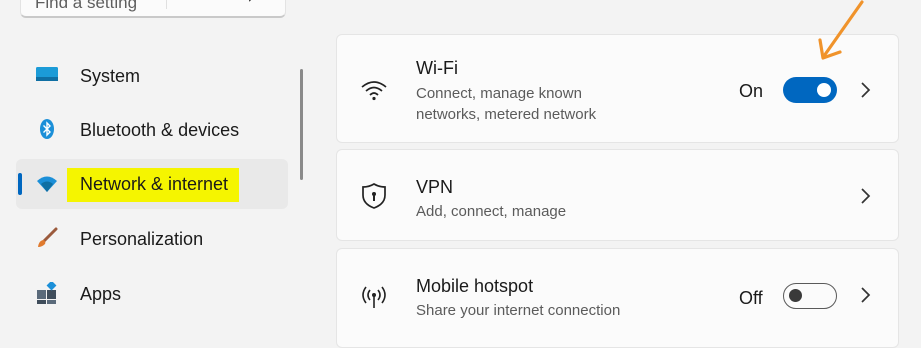  I want to click on sidebar-item-label: Apps, so click(101, 293).